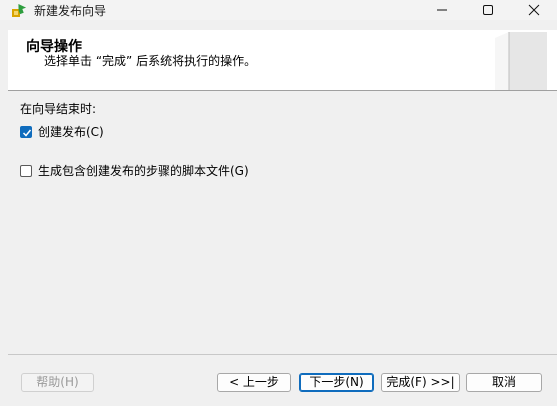 This screenshot has width=557, height=406. What do you see at coordinates (143, 171) in the screenshot?
I see `generate-script-label: 生成包含创建发布的步骤的脚本文件(G)` at bounding box center [143, 171].